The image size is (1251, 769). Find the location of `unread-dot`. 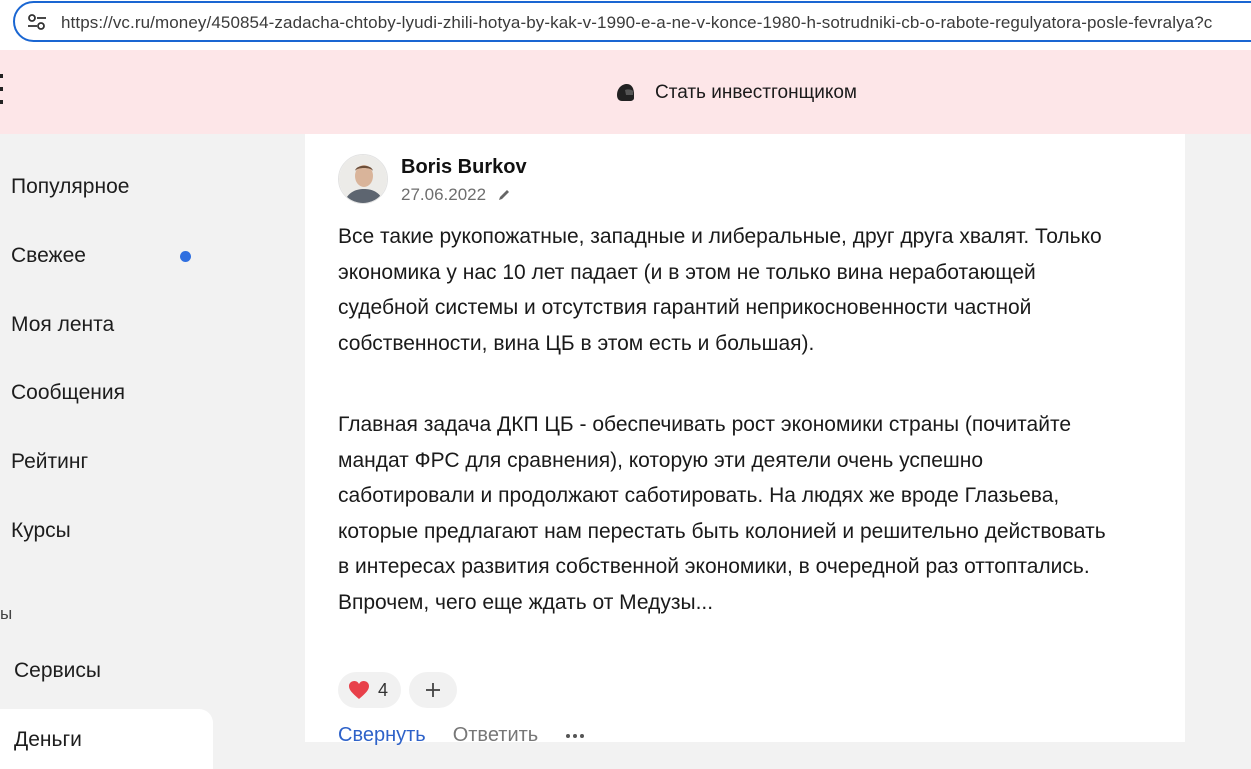

unread-dot is located at coordinates (185, 256).